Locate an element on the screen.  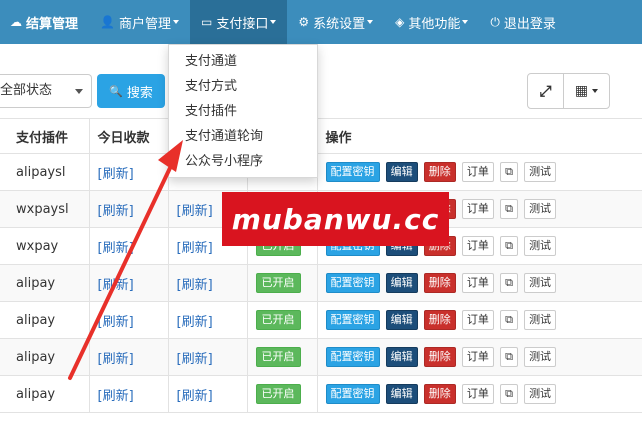
payment-interface-dropdown: 支付通道 支付方式 支付插件 支付通道轮询 公众号小程序 is located at coordinates (243, 111).